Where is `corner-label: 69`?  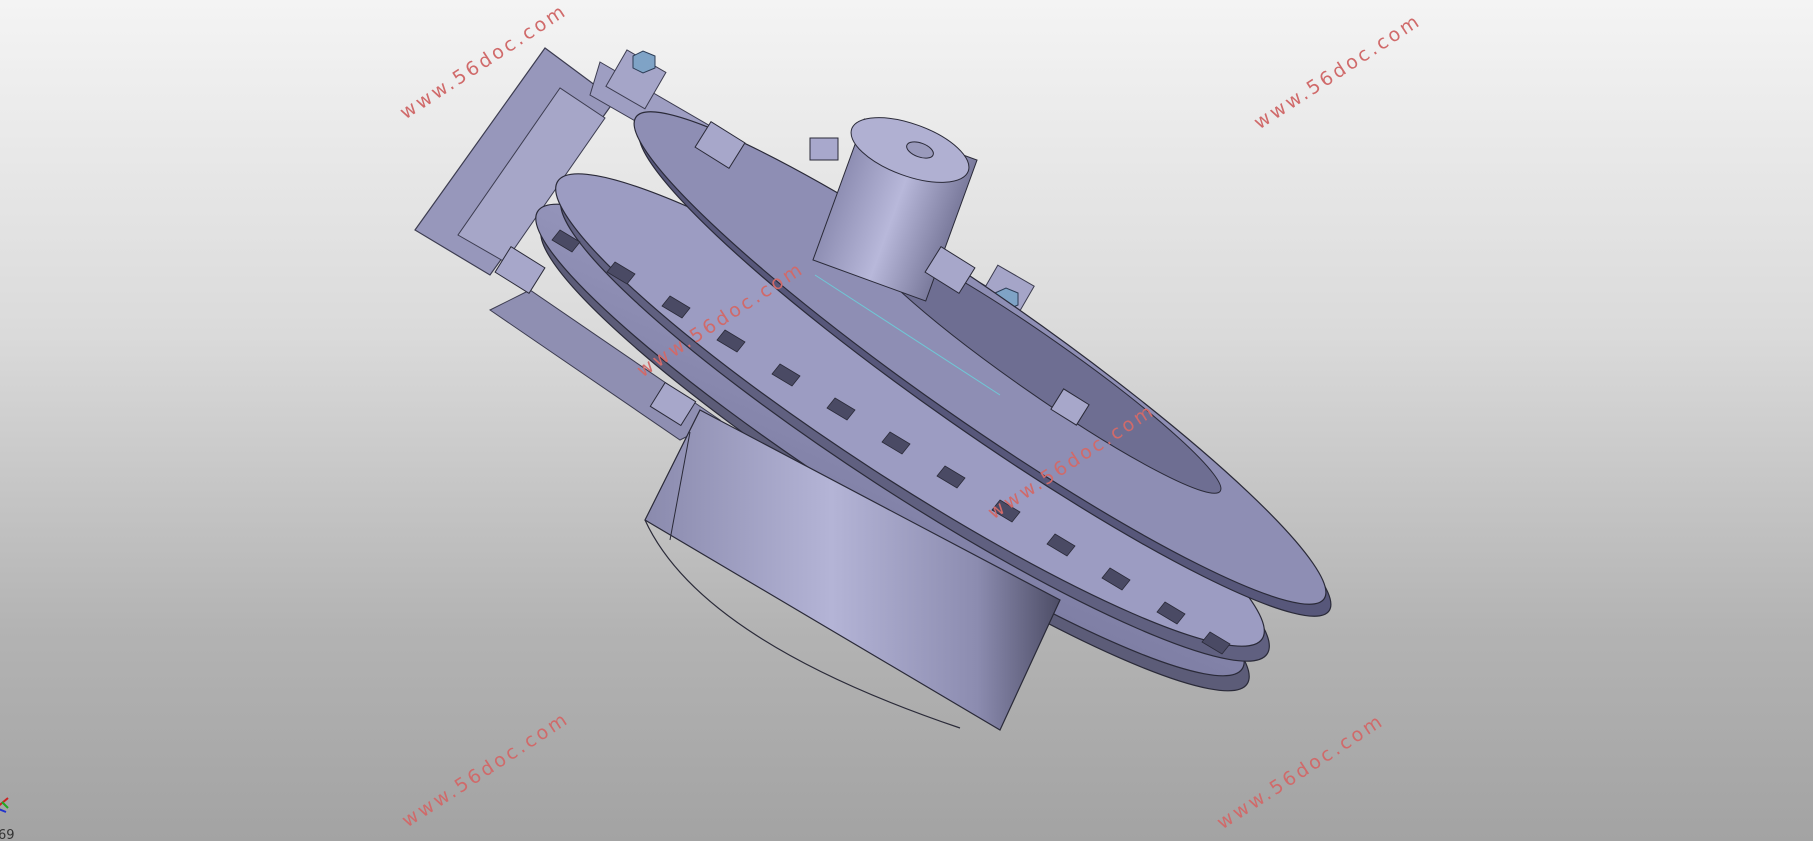 corner-label: 69 is located at coordinates (7, 834).